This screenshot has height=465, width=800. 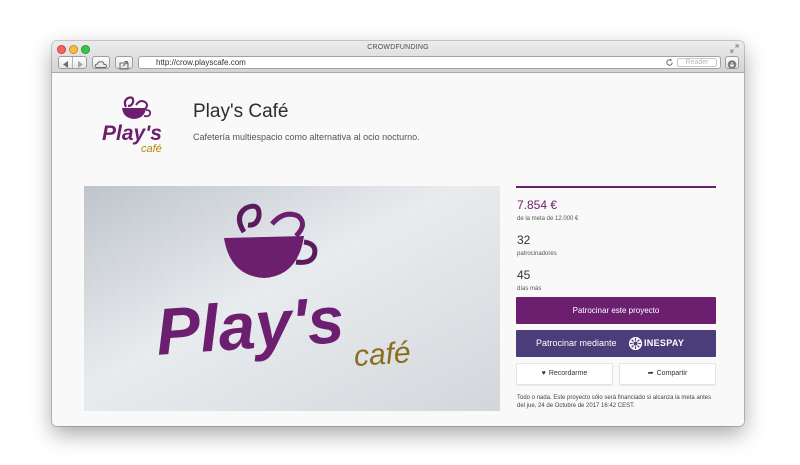 What do you see at coordinates (697, 62) in the screenshot?
I see `reader-button: Reader` at bounding box center [697, 62].